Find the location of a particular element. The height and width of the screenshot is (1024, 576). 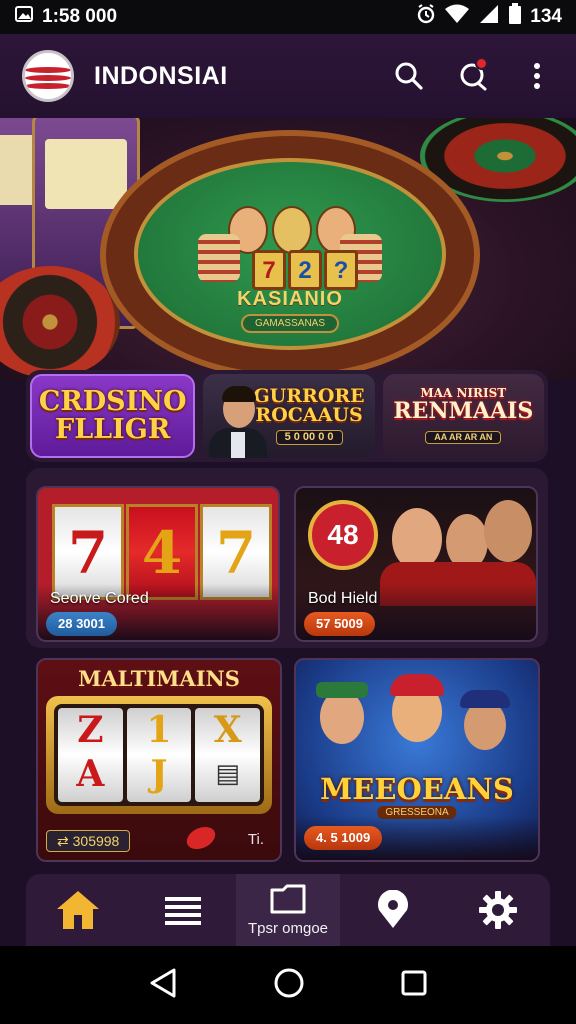

nav-folder: Tpsr omgoe is located at coordinates (288, 910).